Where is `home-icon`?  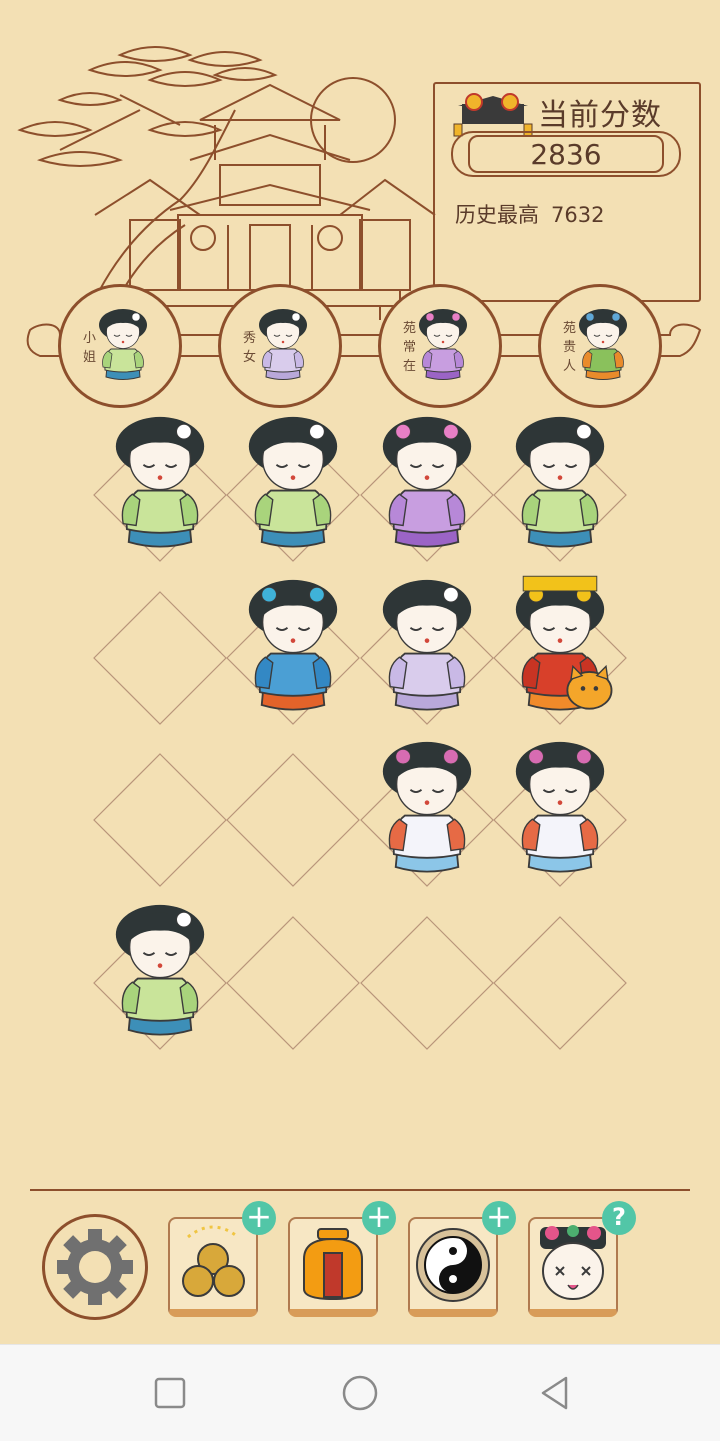 home-icon is located at coordinates (360, 1393).